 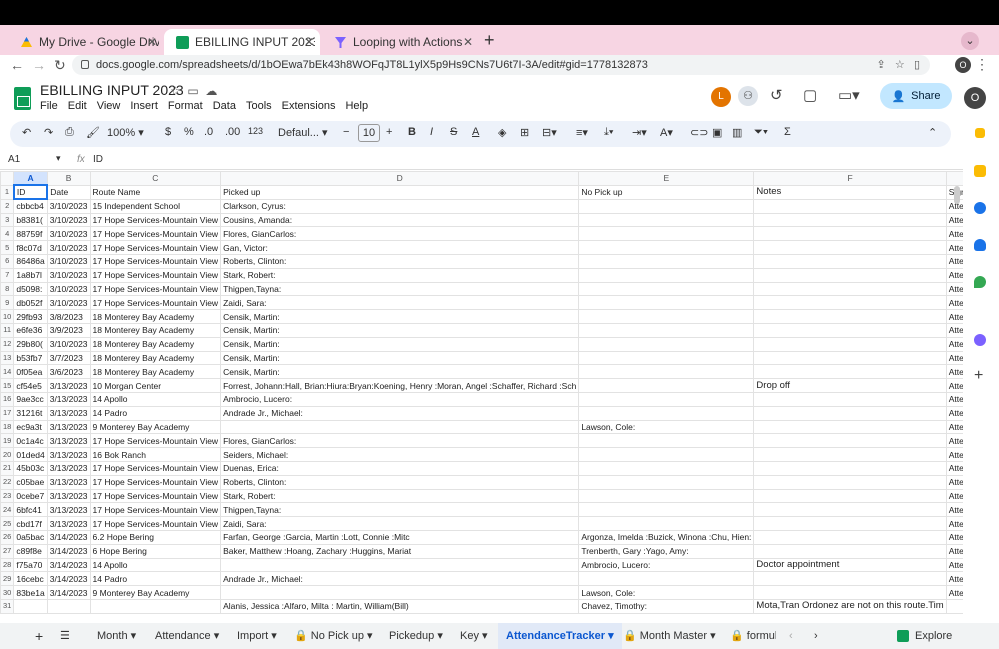 I want to click on cell: 3/9/2023, so click(x=68, y=330).